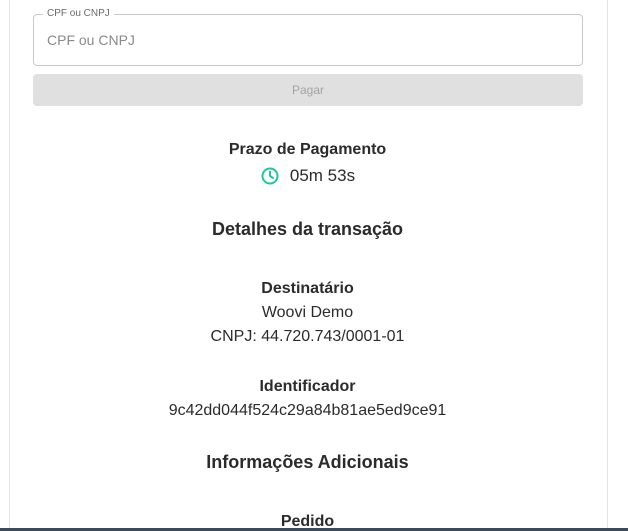 This screenshot has width=628, height=531. Describe the element at coordinates (307, 336) in the screenshot. I see `recipient-cnpj: CNPJ: 44.720.743/0001-01` at that location.